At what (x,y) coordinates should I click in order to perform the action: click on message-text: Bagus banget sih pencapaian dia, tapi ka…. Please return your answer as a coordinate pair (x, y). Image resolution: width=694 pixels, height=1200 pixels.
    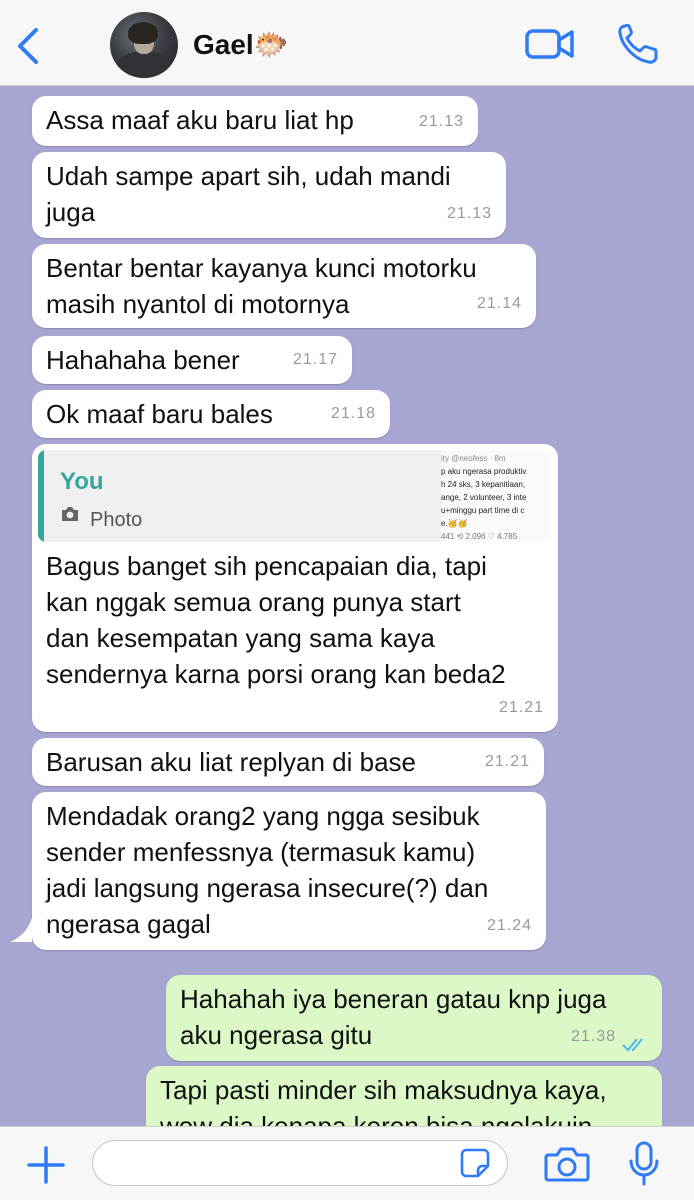
    Looking at the image, I should click on (276, 620).